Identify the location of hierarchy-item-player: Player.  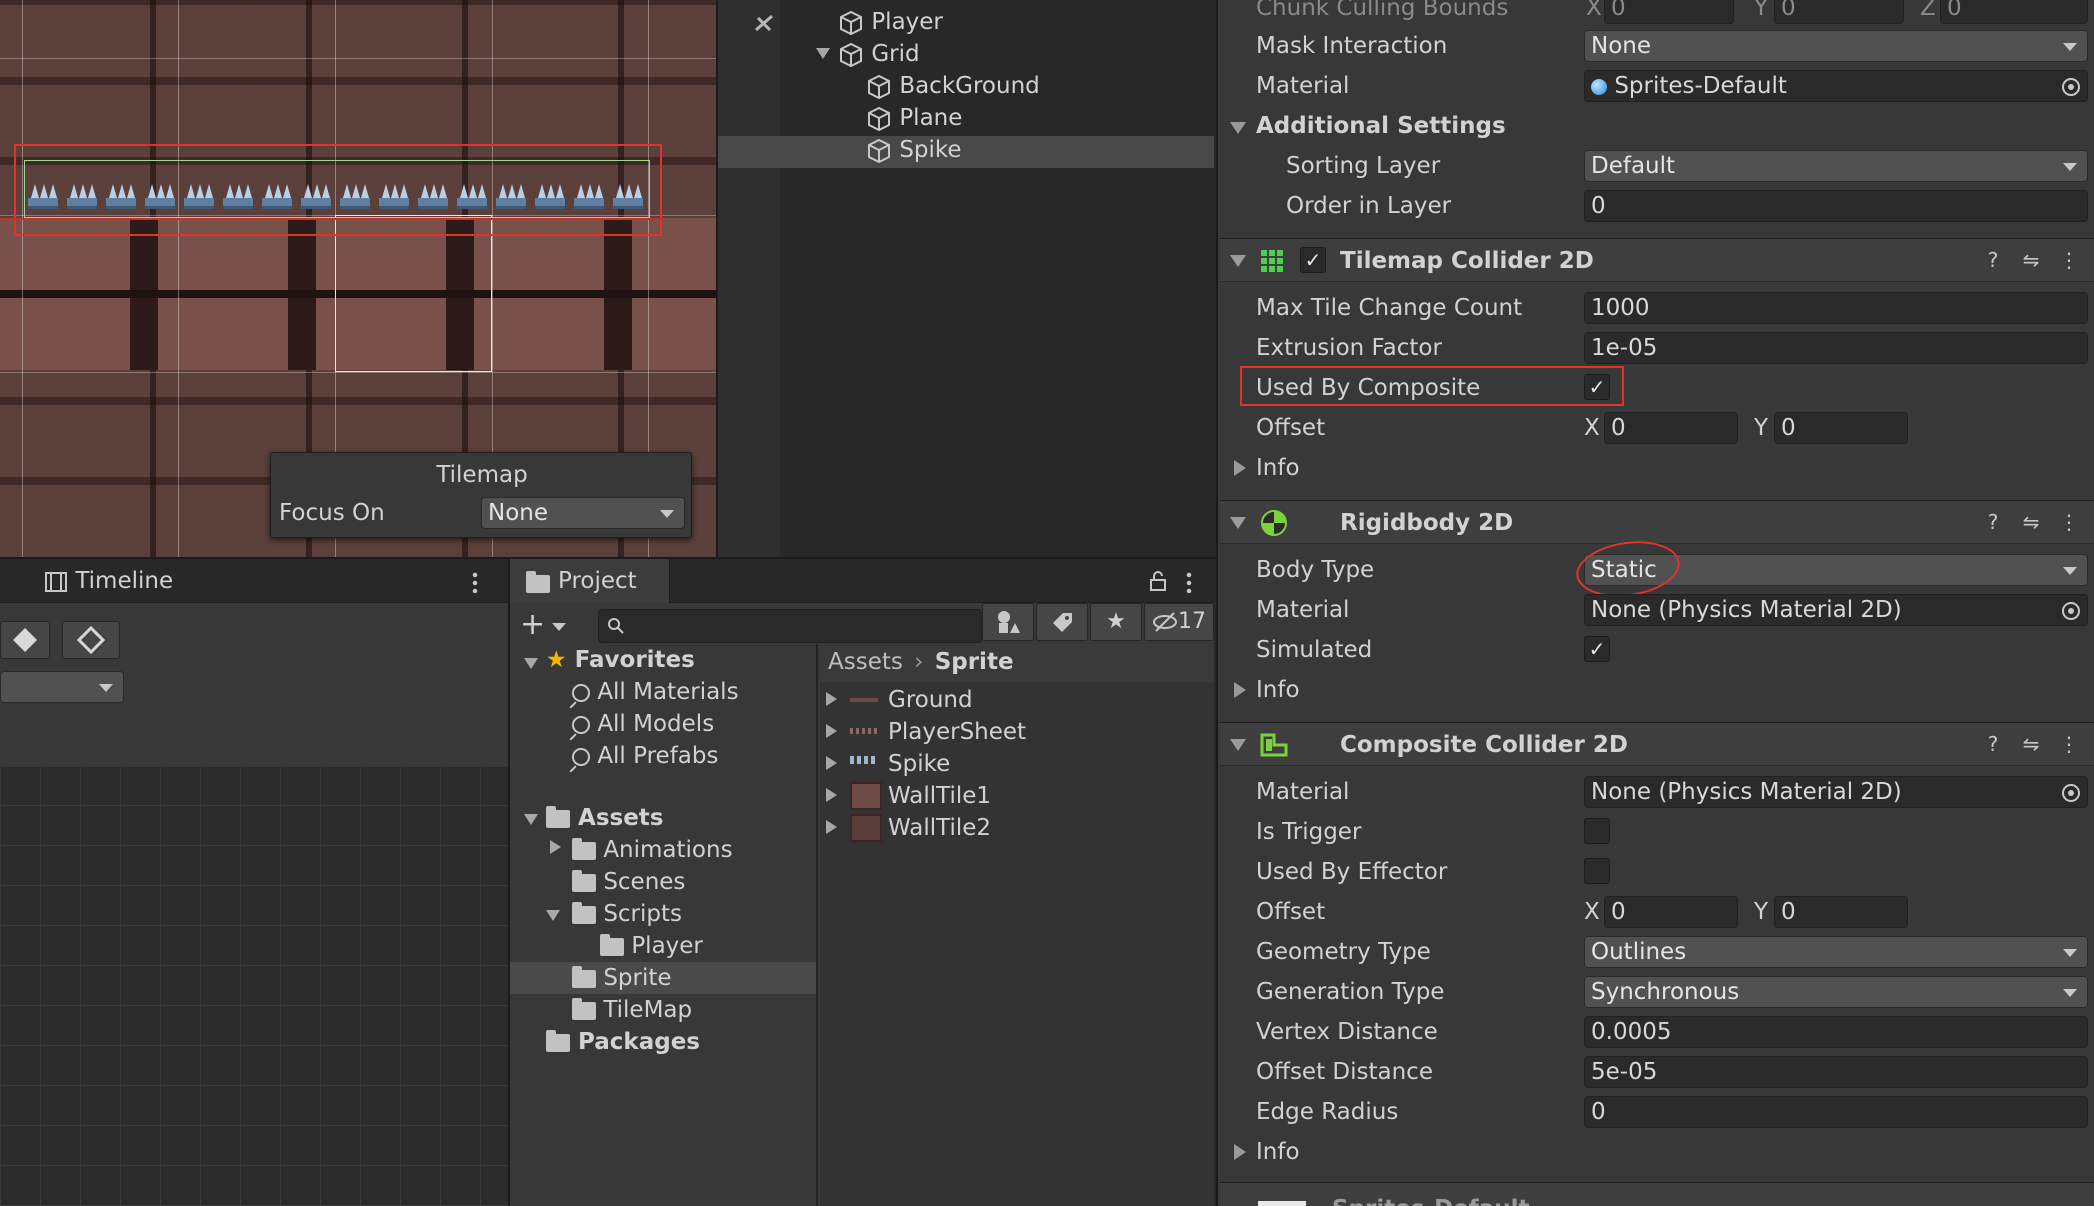
(890, 22).